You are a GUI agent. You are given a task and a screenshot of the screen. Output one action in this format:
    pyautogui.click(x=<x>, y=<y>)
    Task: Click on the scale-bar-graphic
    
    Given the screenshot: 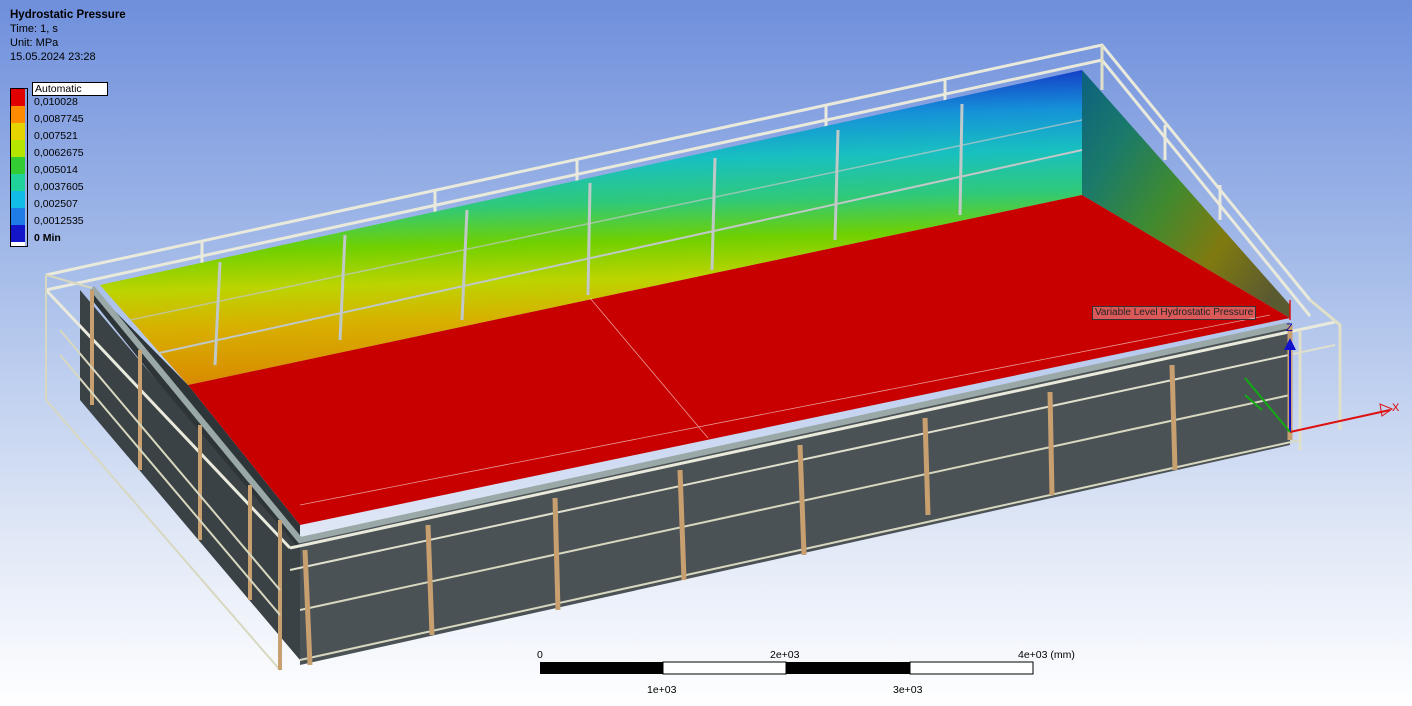 What is the action you would take?
    pyautogui.click(x=787, y=668)
    